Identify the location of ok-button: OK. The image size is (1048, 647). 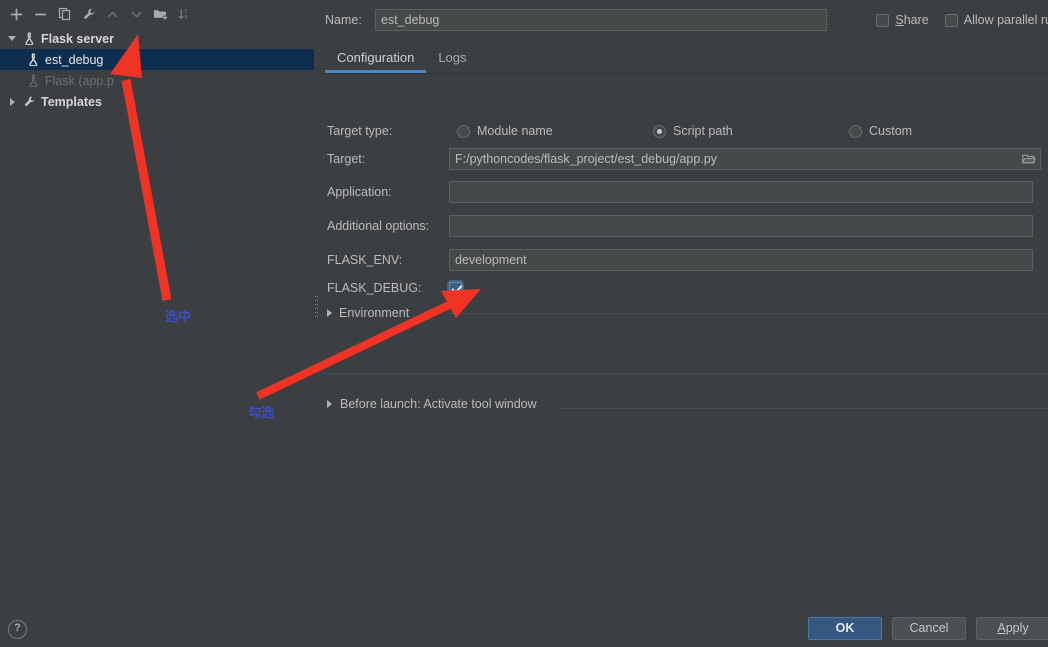
(845, 628).